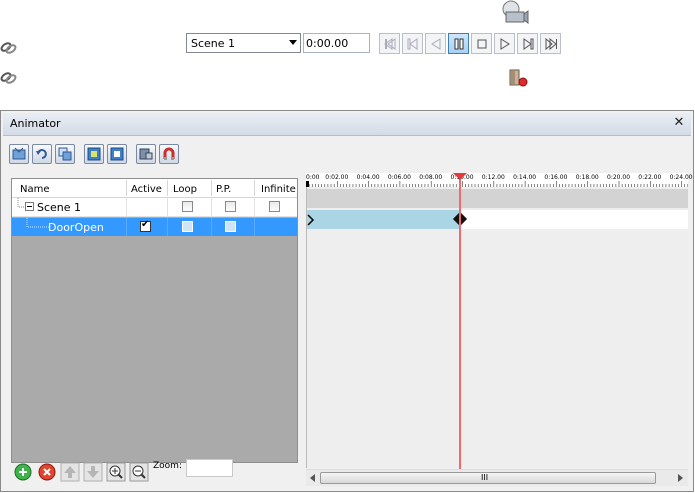  Describe the element at coordinates (35, 189) in the screenshot. I see `column-name: Name` at that location.